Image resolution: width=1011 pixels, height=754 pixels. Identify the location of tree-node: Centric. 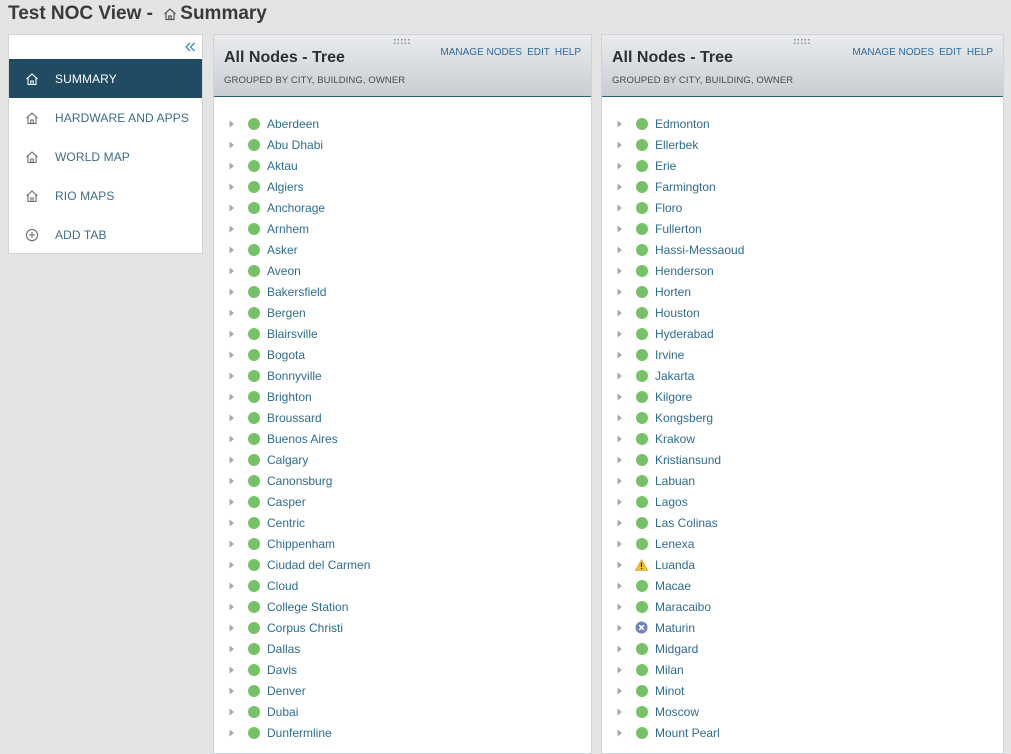
(402, 522).